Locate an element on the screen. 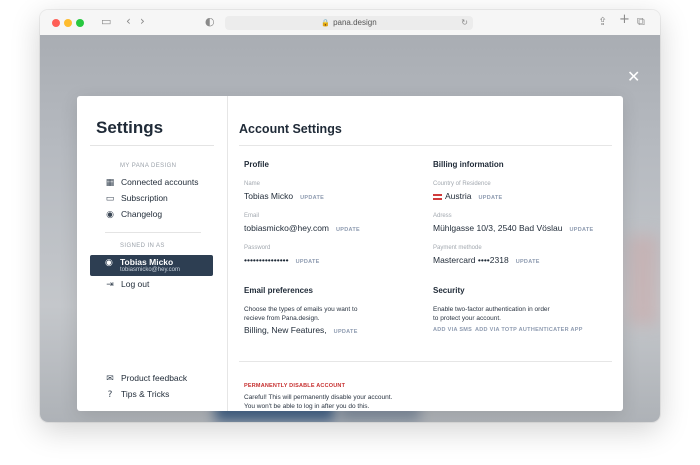 The width and height of the screenshot is (700, 465). address-bar: 🔒 pana.design ↻ is located at coordinates (349, 23).